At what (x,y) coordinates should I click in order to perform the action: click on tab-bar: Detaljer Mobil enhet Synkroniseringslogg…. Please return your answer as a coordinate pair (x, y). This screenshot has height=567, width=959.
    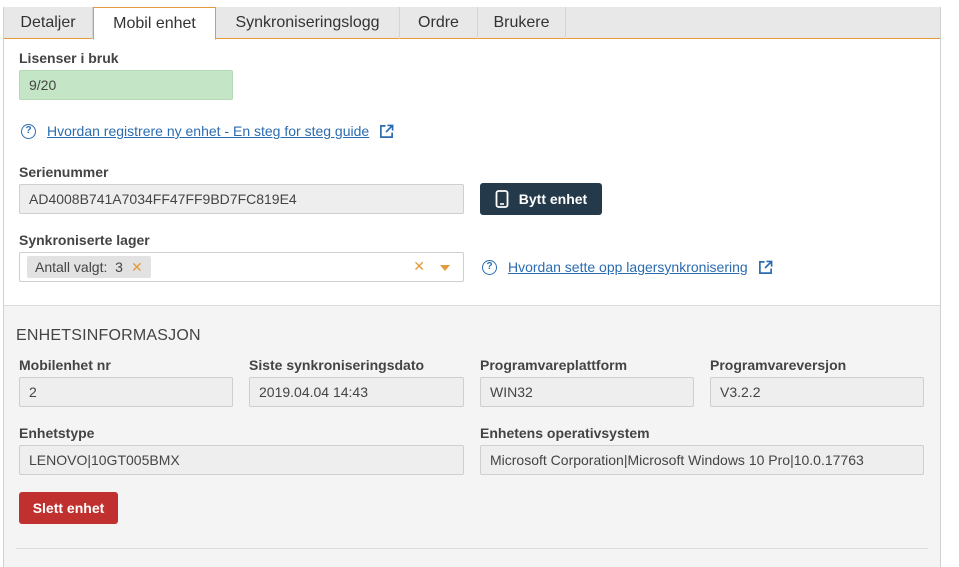
    Looking at the image, I should click on (472, 23).